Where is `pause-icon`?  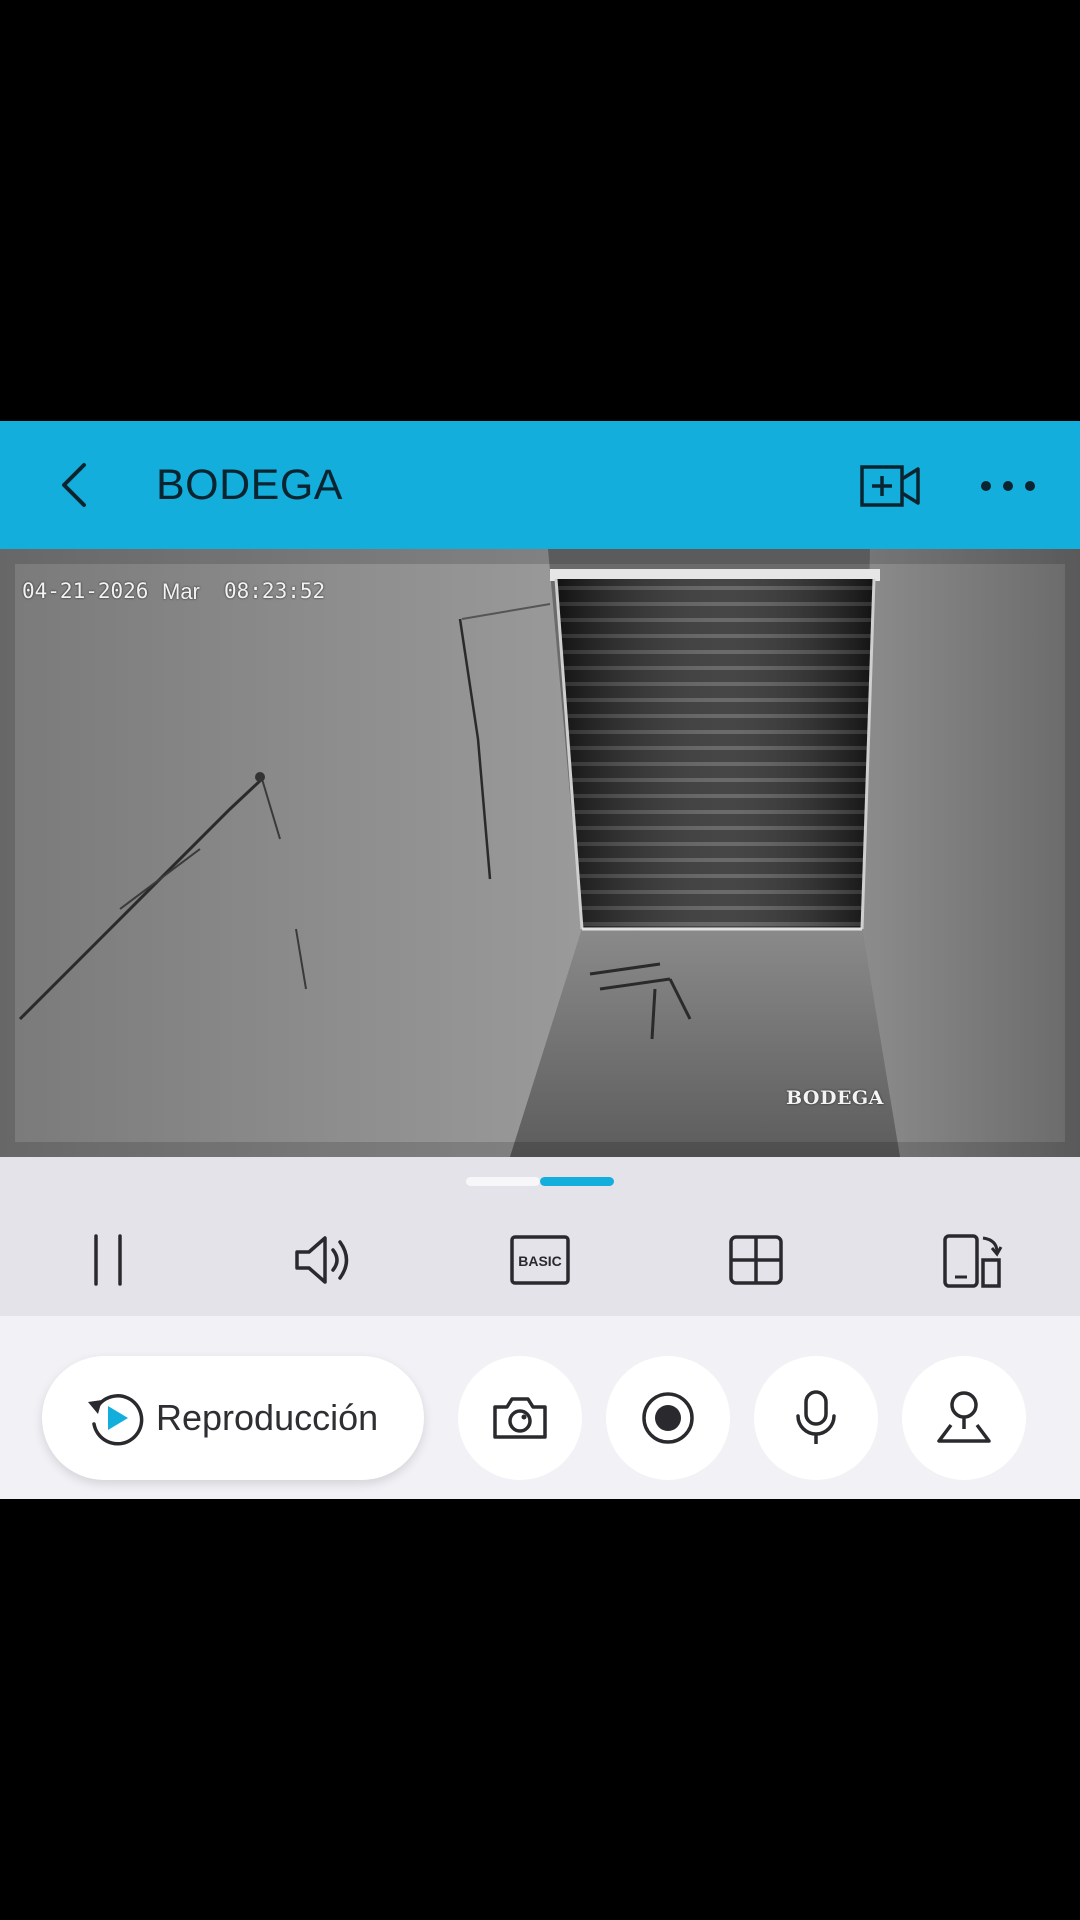 pause-icon is located at coordinates (108, 1260).